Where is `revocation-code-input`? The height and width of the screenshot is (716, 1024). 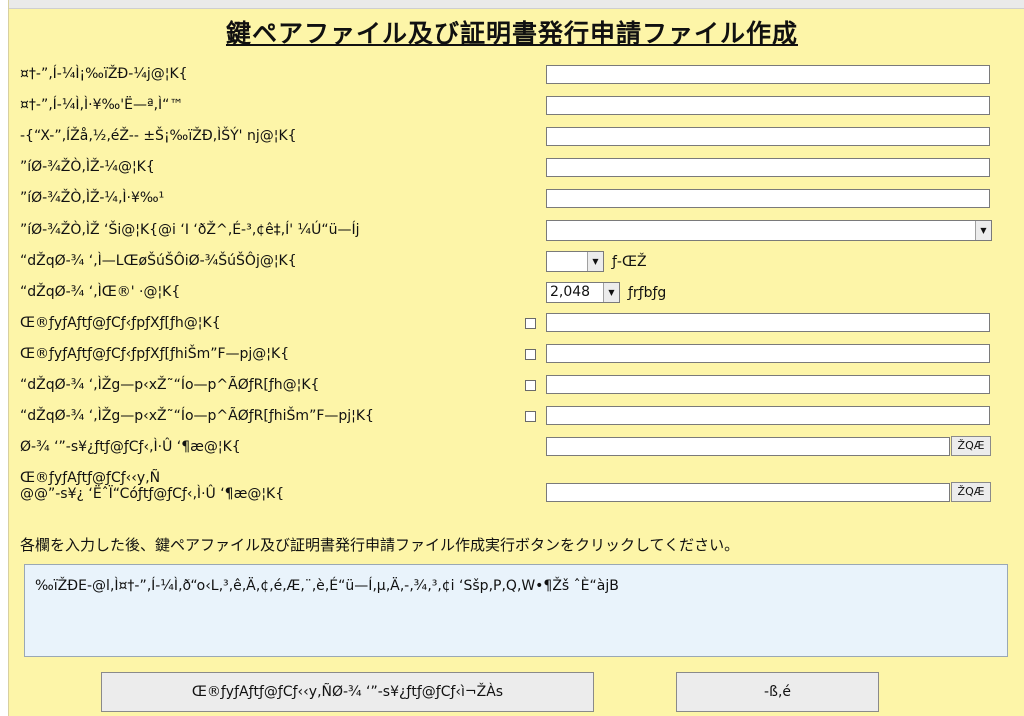
revocation-code-input is located at coordinates (768, 384).